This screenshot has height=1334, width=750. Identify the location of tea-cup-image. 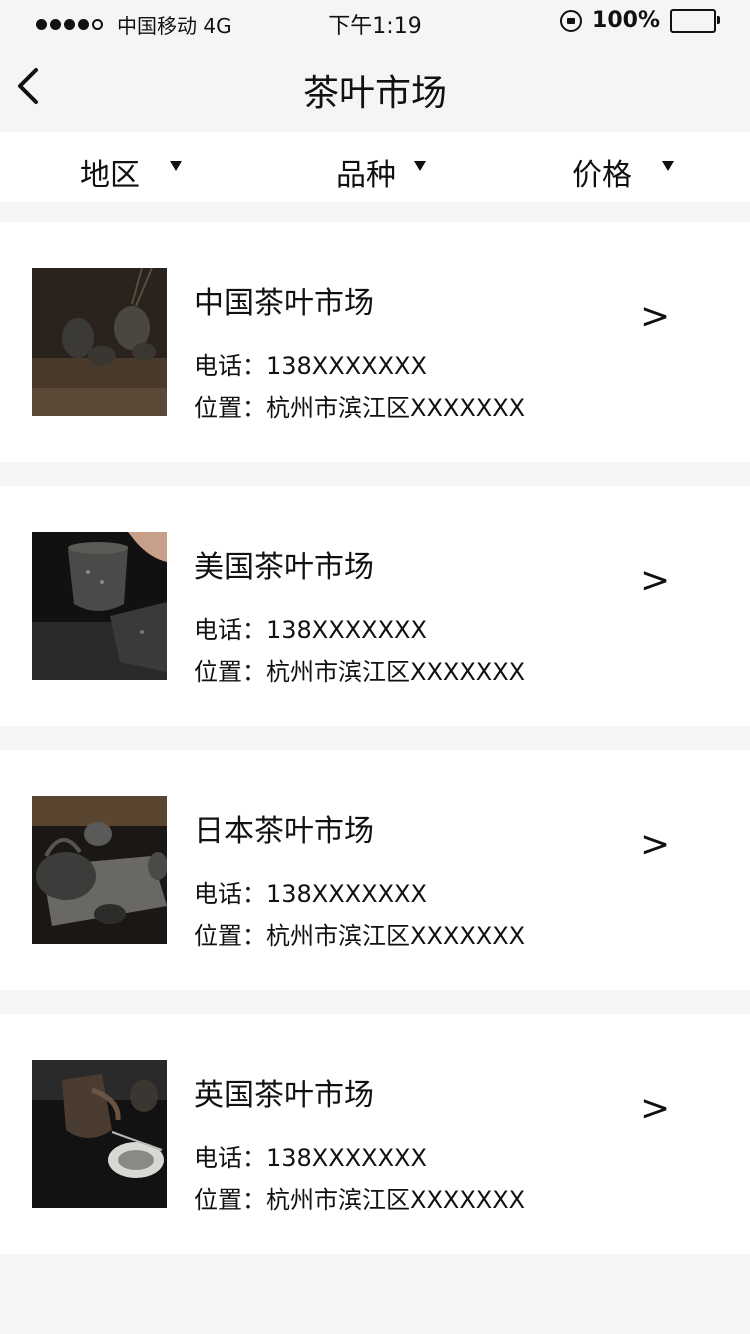
(99, 606).